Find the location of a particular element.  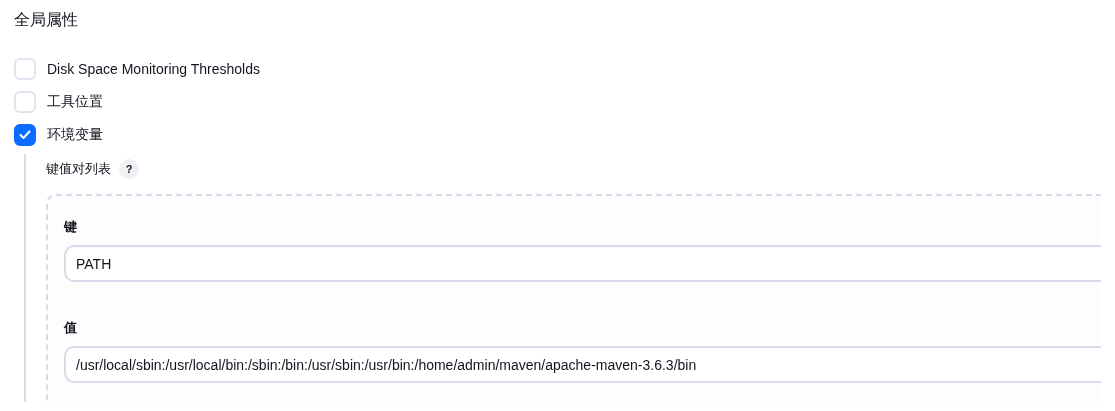

list-label: 键值对列表 is located at coordinates (78, 169).